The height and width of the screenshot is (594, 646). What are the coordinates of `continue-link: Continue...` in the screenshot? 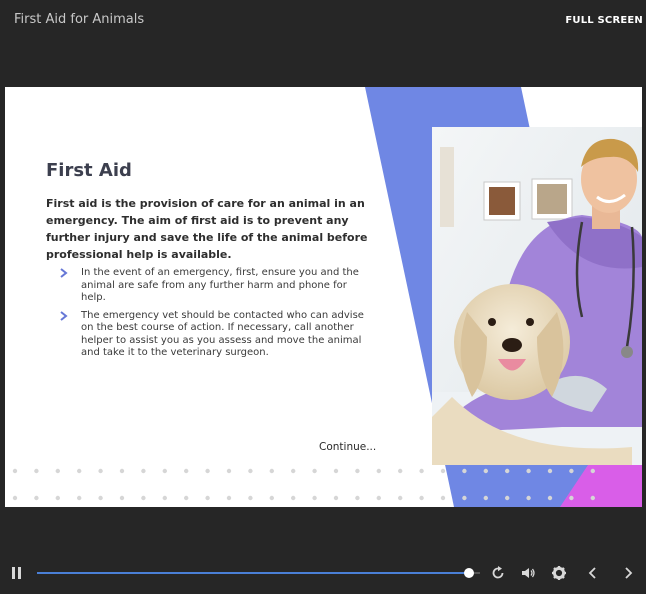 It's located at (347, 447).